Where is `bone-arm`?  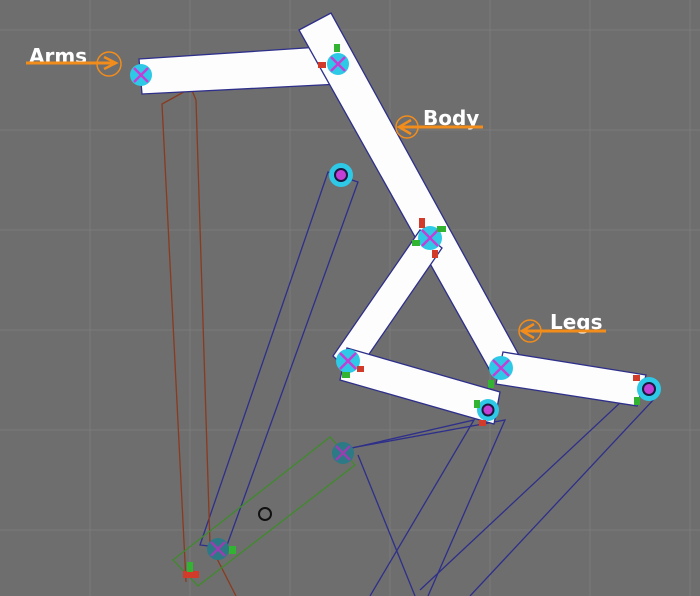 bone-arm is located at coordinates (239, 70).